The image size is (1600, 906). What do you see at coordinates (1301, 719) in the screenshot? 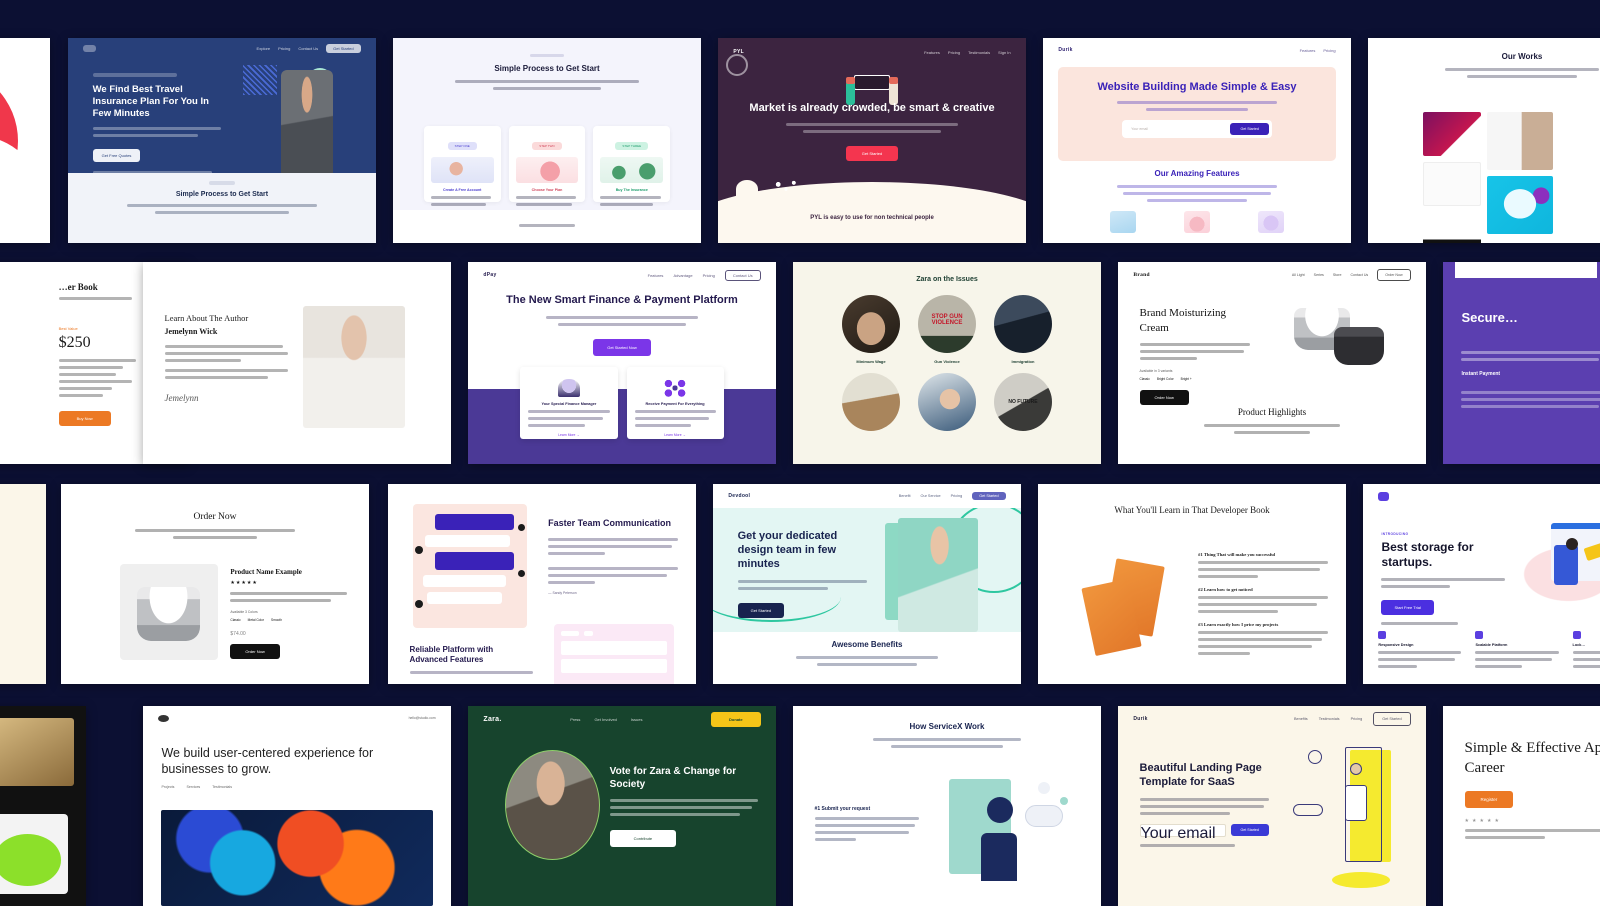
I see `nav-link: Benefits` at bounding box center [1301, 719].